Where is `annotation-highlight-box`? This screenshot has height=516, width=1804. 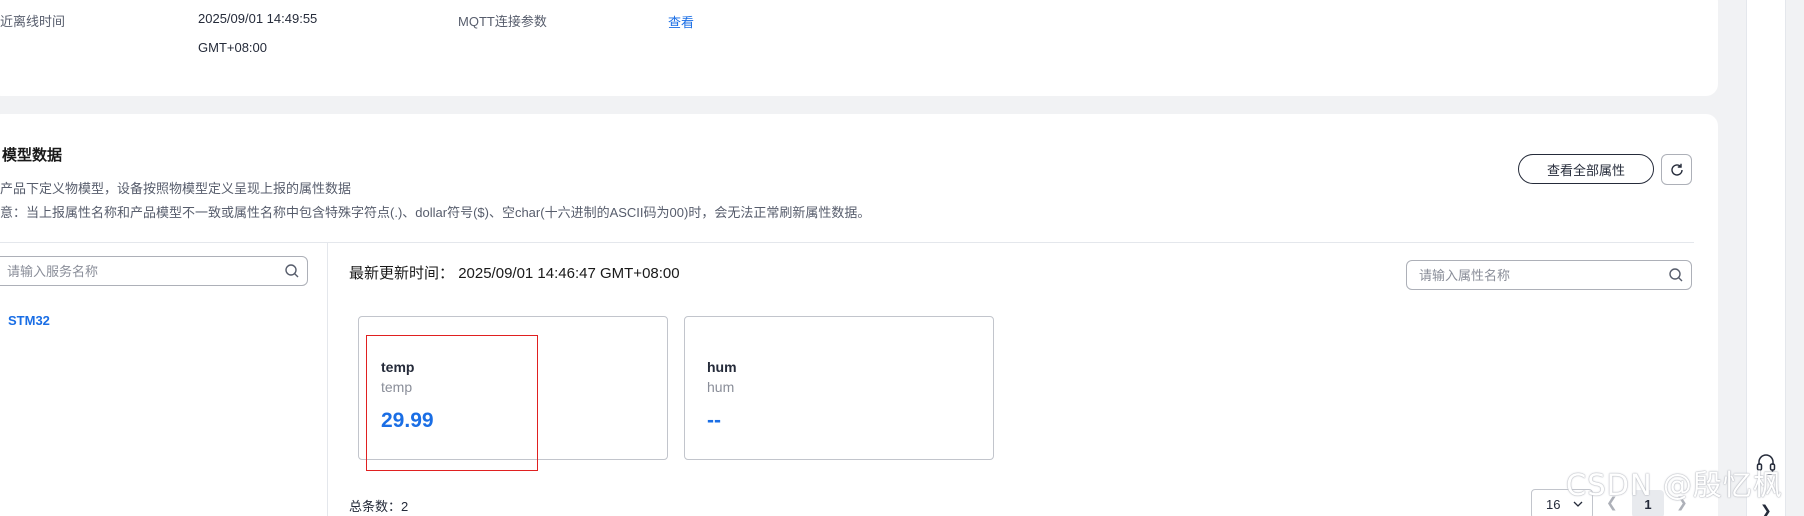
annotation-highlight-box is located at coordinates (452, 403).